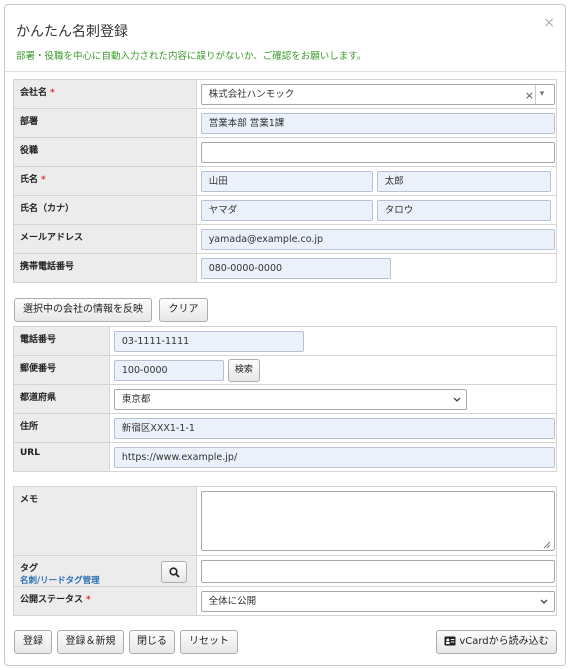 The height and width of the screenshot is (670, 570). Describe the element at coordinates (191, 56) in the screenshot. I see `dialog-subtitle: 部署・役職を中心に自動入力された内容に誤りがないか、ご確認をお願いします。` at that location.